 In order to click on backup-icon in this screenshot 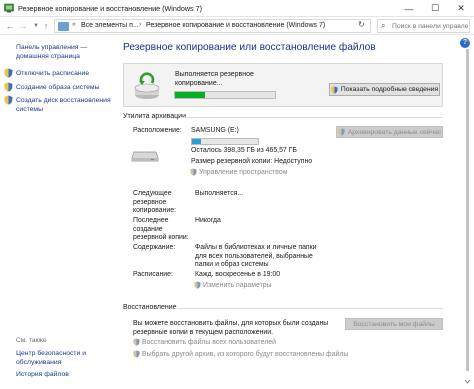, I will do `click(147, 85)`.